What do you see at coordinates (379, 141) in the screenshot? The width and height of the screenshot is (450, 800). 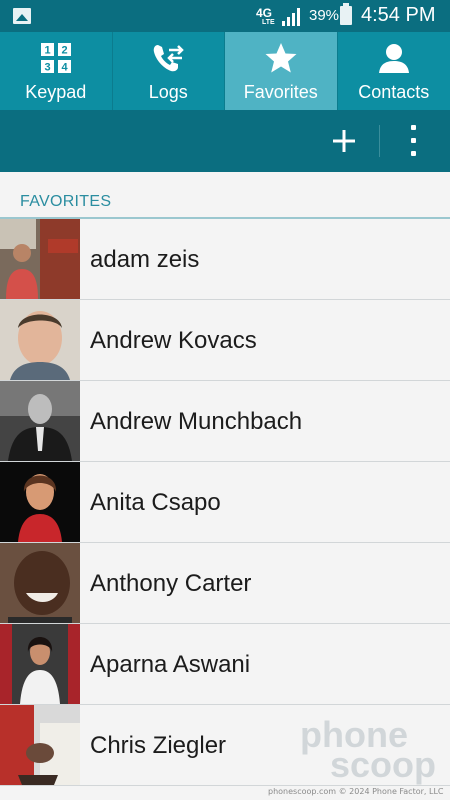 I see `action-divider` at bounding box center [379, 141].